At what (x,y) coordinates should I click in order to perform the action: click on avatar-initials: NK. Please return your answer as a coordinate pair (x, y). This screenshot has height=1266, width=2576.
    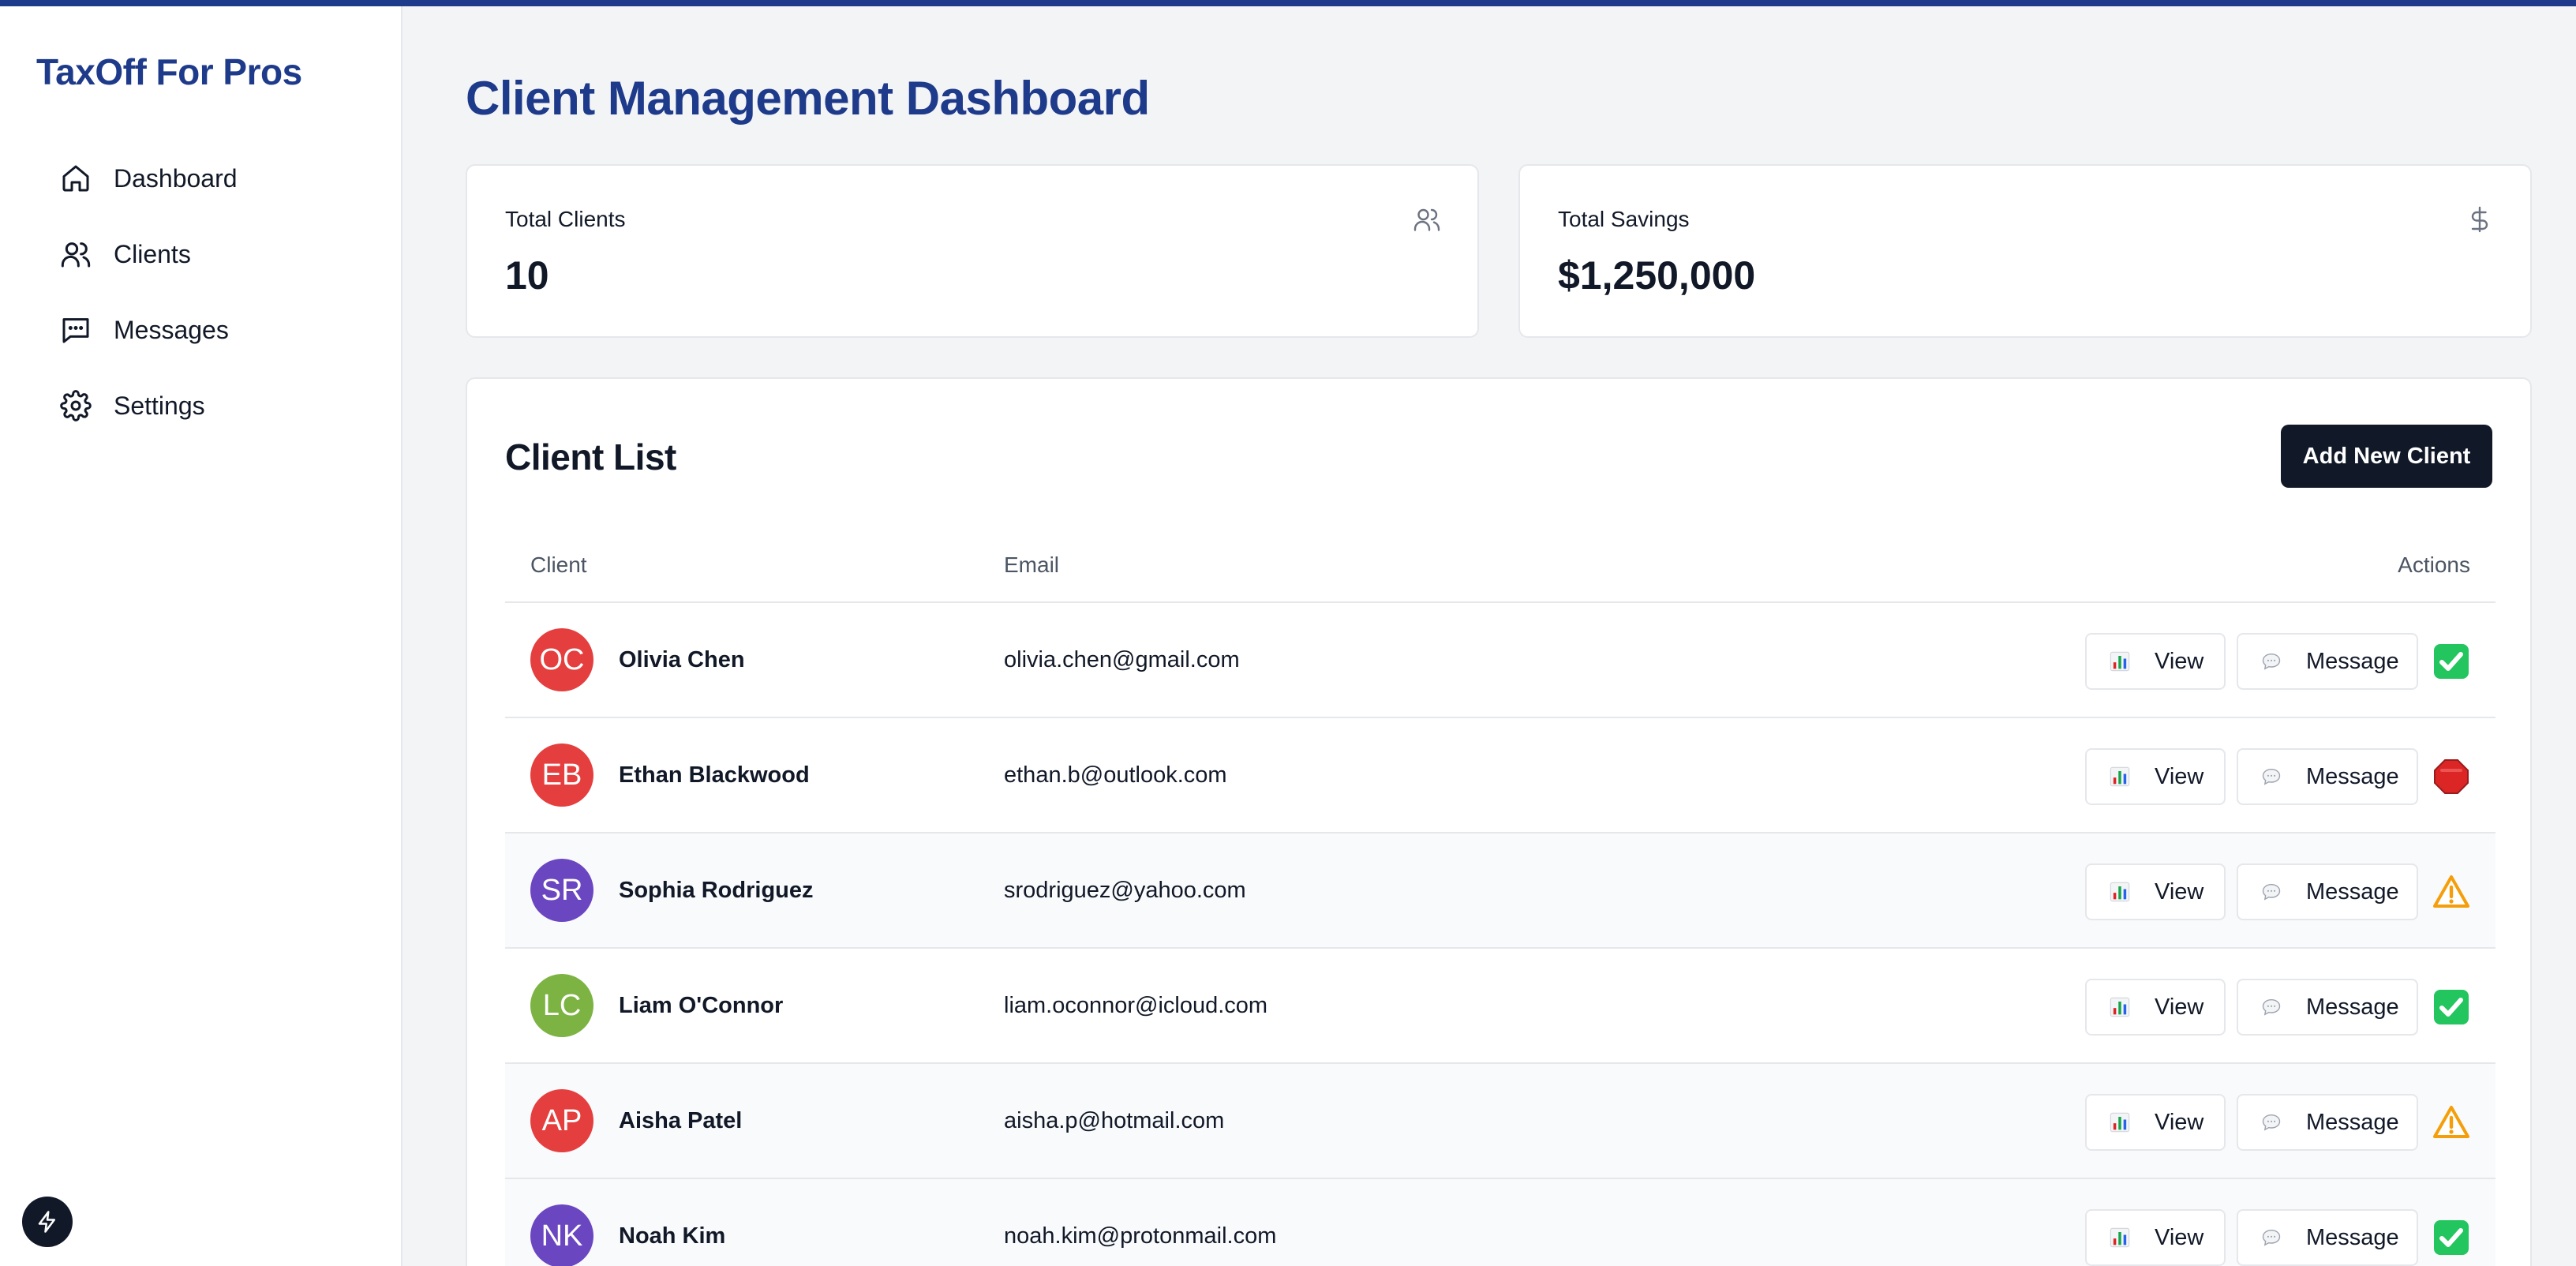
    Looking at the image, I should click on (562, 1236).